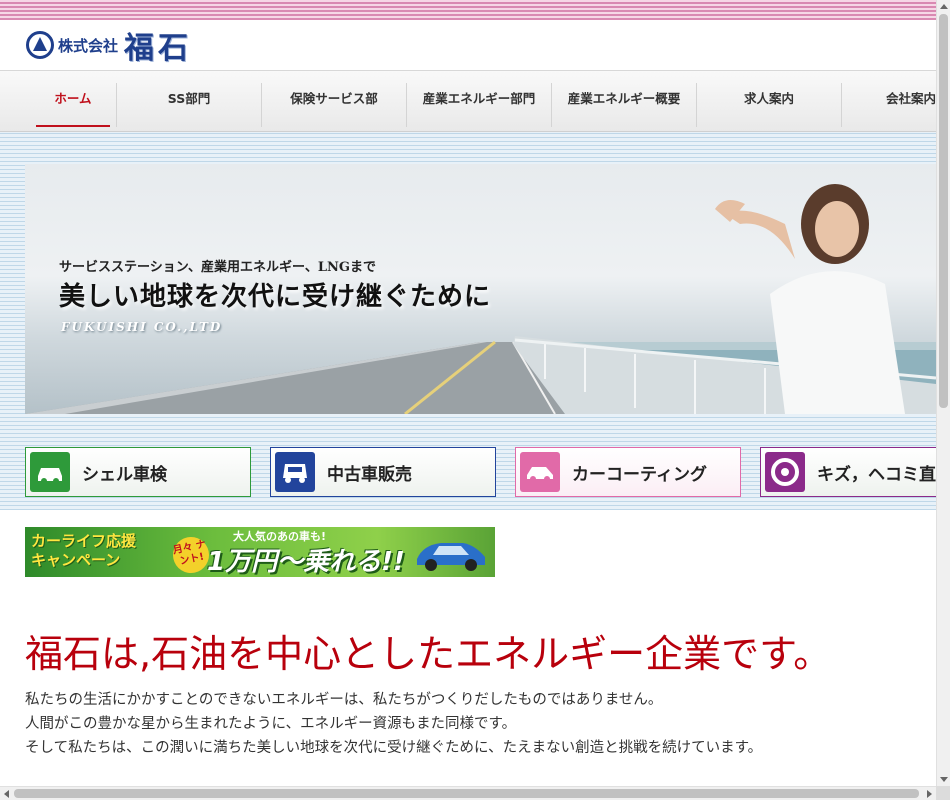 This screenshot has width=950, height=800. What do you see at coordinates (142, 327) in the screenshot?
I see `hero-company-en: FUKUISHI CO.,LTD` at bounding box center [142, 327].